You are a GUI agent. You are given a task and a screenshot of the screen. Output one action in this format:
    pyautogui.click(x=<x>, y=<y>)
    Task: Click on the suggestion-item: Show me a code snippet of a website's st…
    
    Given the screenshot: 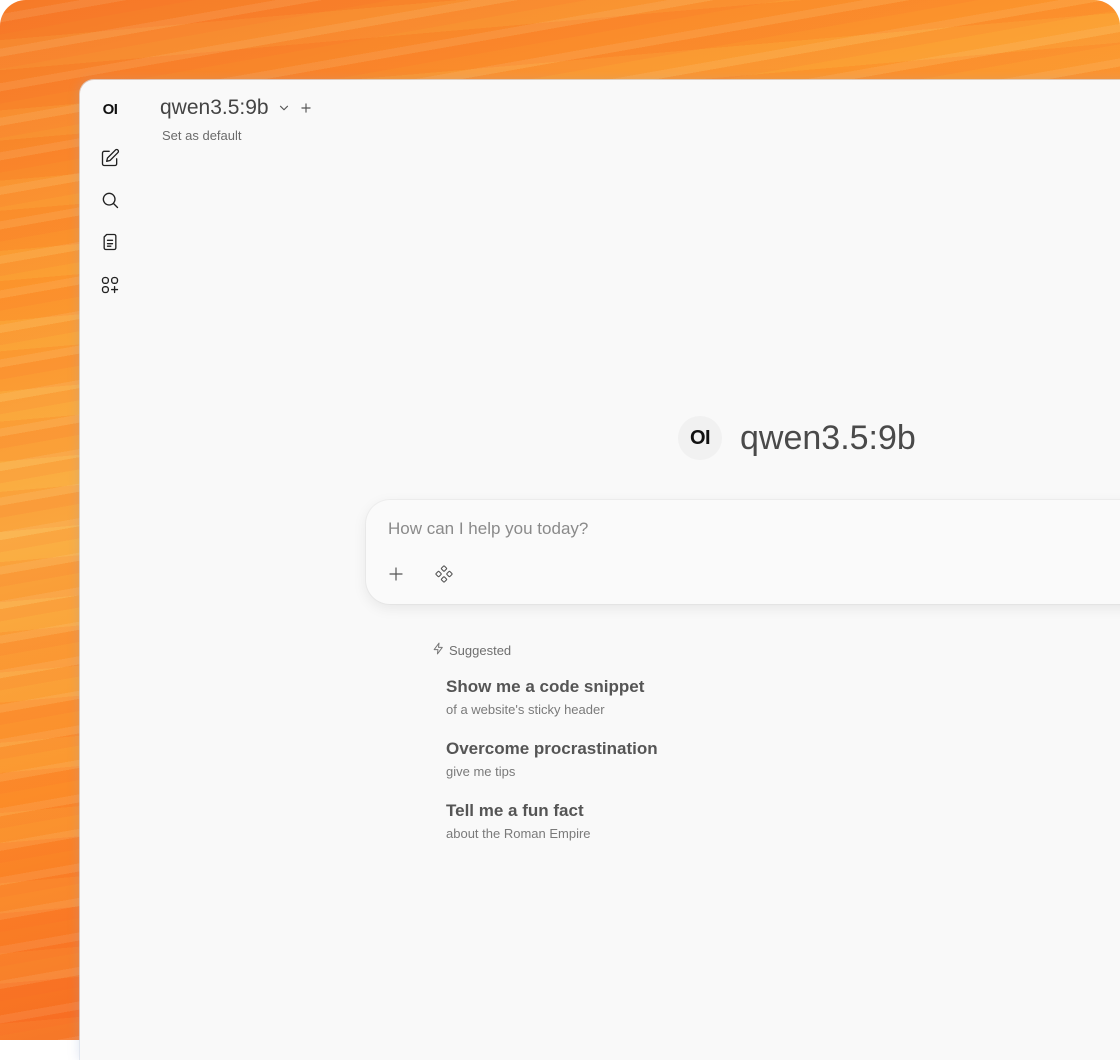 What is the action you would take?
    pyautogui.click(x=552, y=697)
    